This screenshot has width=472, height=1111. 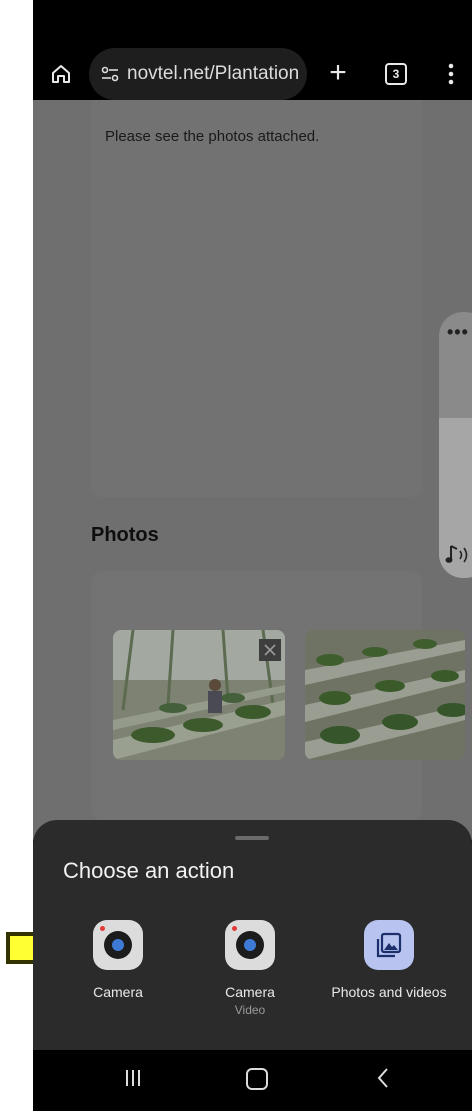 I want to click on note-text: Please see the photos attached., so click(x=212, y=136).